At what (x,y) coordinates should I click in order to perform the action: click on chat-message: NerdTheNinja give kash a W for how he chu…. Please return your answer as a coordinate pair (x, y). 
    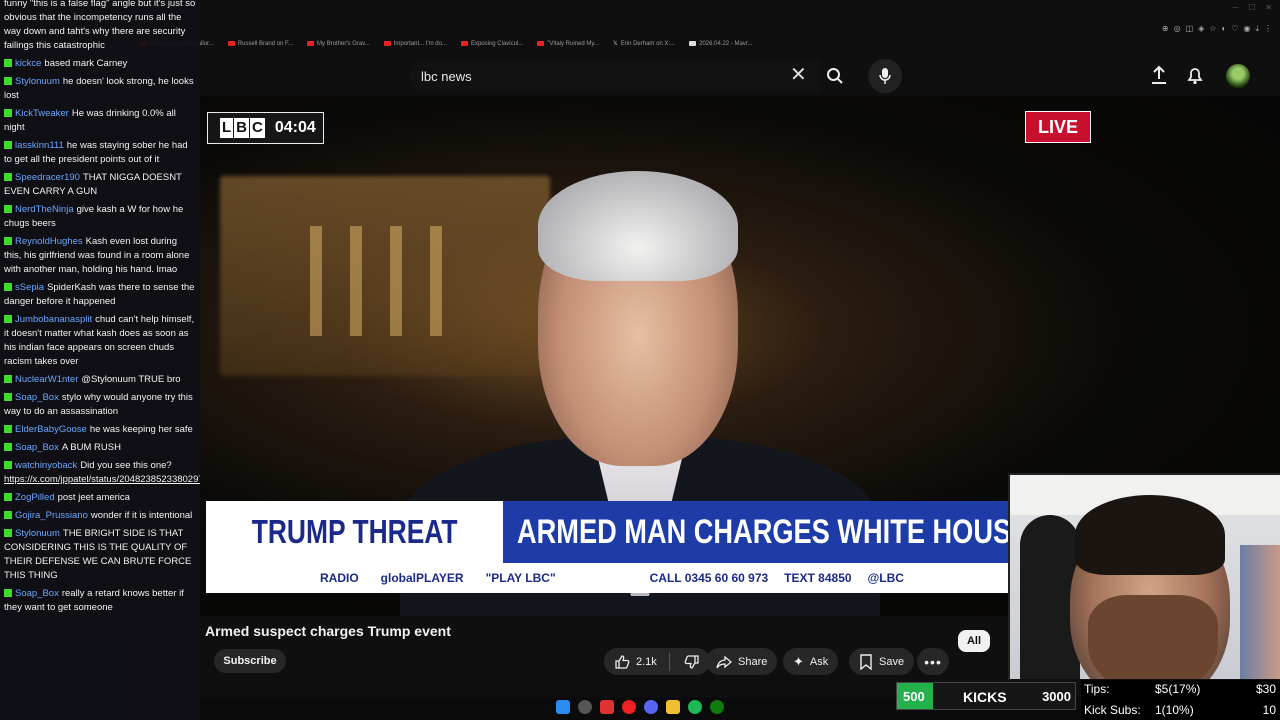
    Looking at the image, I should click on (100, 217).